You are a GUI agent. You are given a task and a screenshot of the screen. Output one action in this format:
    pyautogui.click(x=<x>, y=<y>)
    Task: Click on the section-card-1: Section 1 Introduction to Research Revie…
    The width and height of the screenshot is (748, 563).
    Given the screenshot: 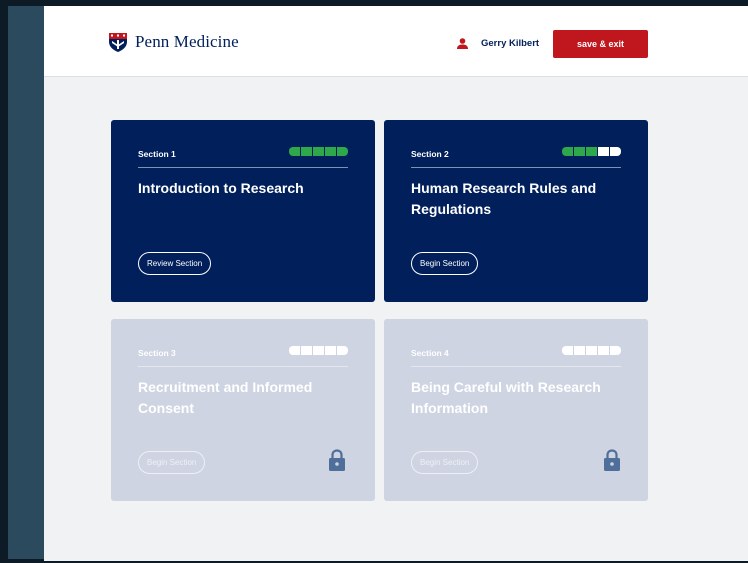 What is the action you would take?
    pyautogui.click(x=243, y=211)
    